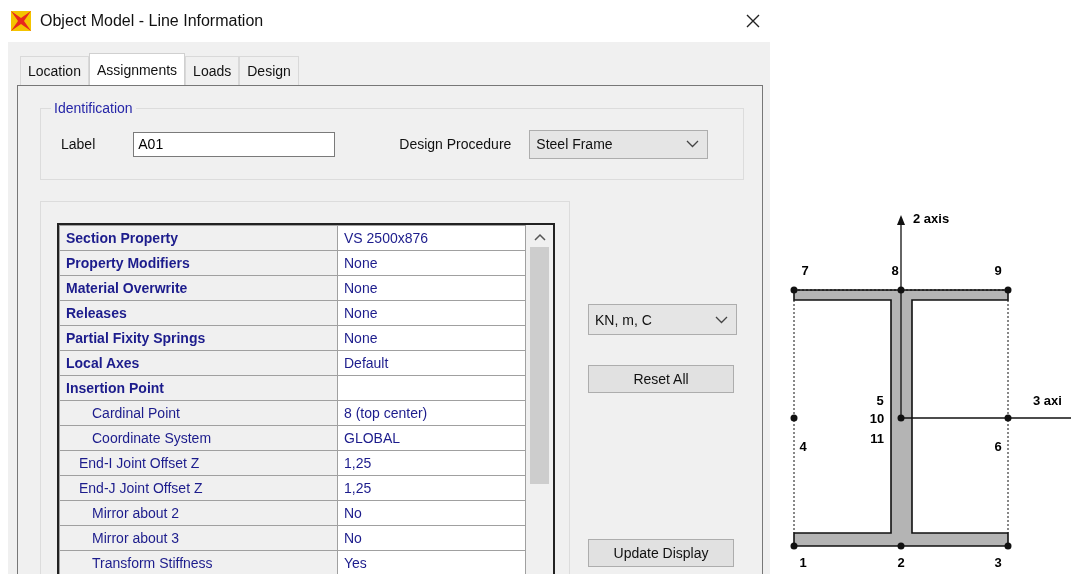 Image resolution: width=1071 pixels, height=574 pixels. I want to click on scrollbar-thumb, so click(540, 365).